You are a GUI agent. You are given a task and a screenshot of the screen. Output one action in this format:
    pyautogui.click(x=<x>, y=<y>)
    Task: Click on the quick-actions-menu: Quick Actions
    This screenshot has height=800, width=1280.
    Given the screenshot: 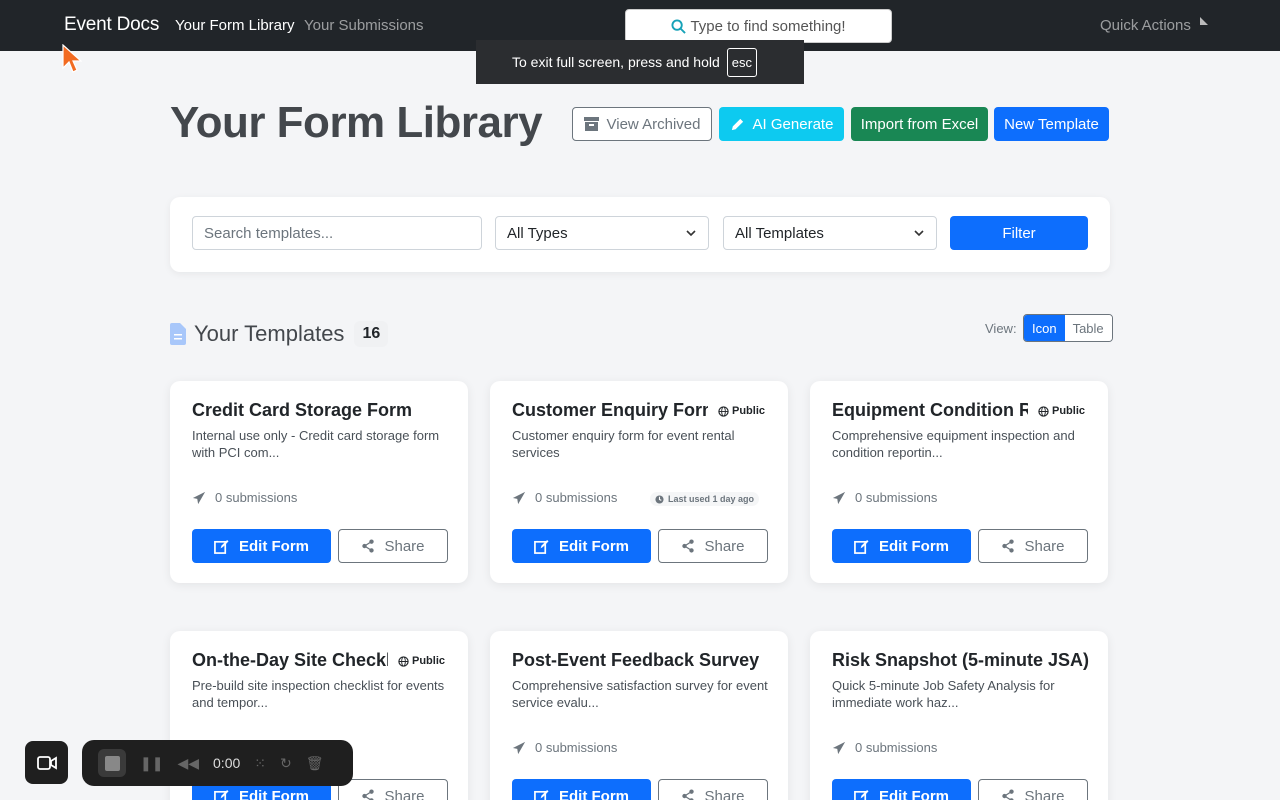 What is the action you would take?
    pyautogui.click(x=1145, y=25)
    